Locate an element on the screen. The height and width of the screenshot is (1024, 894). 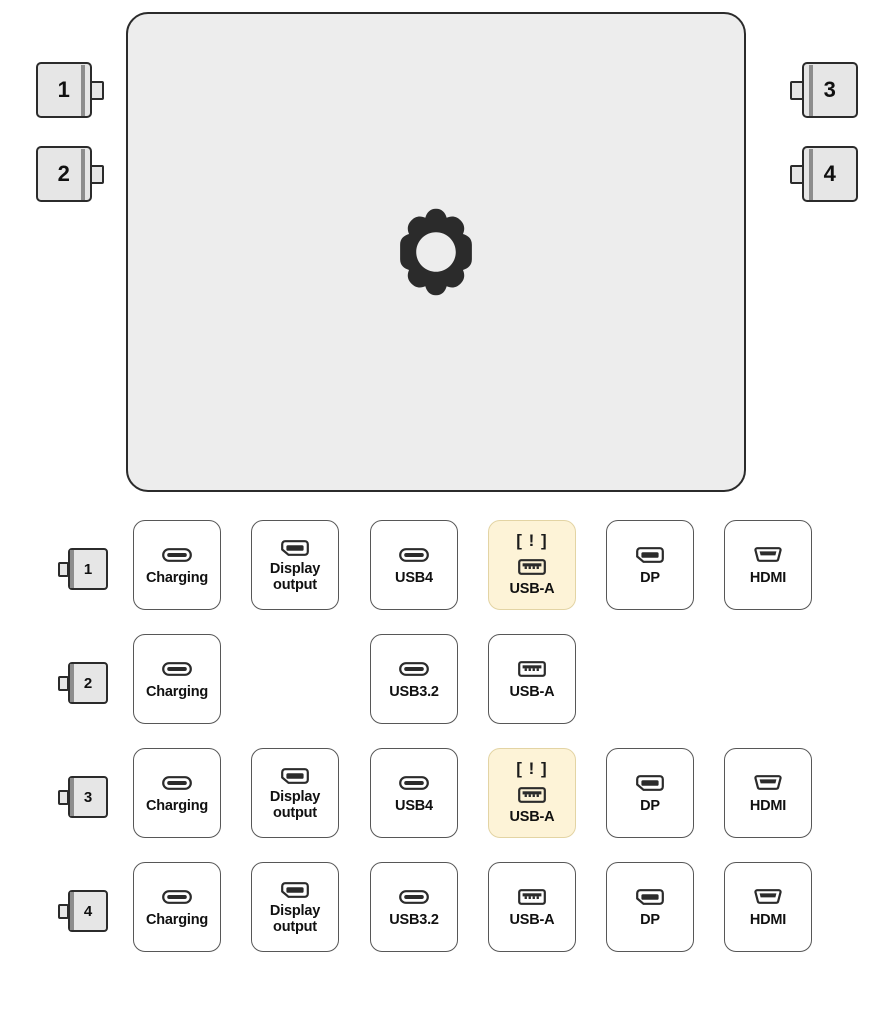
capability-card-1-charging: Charging is located at coordinates (177, 565).